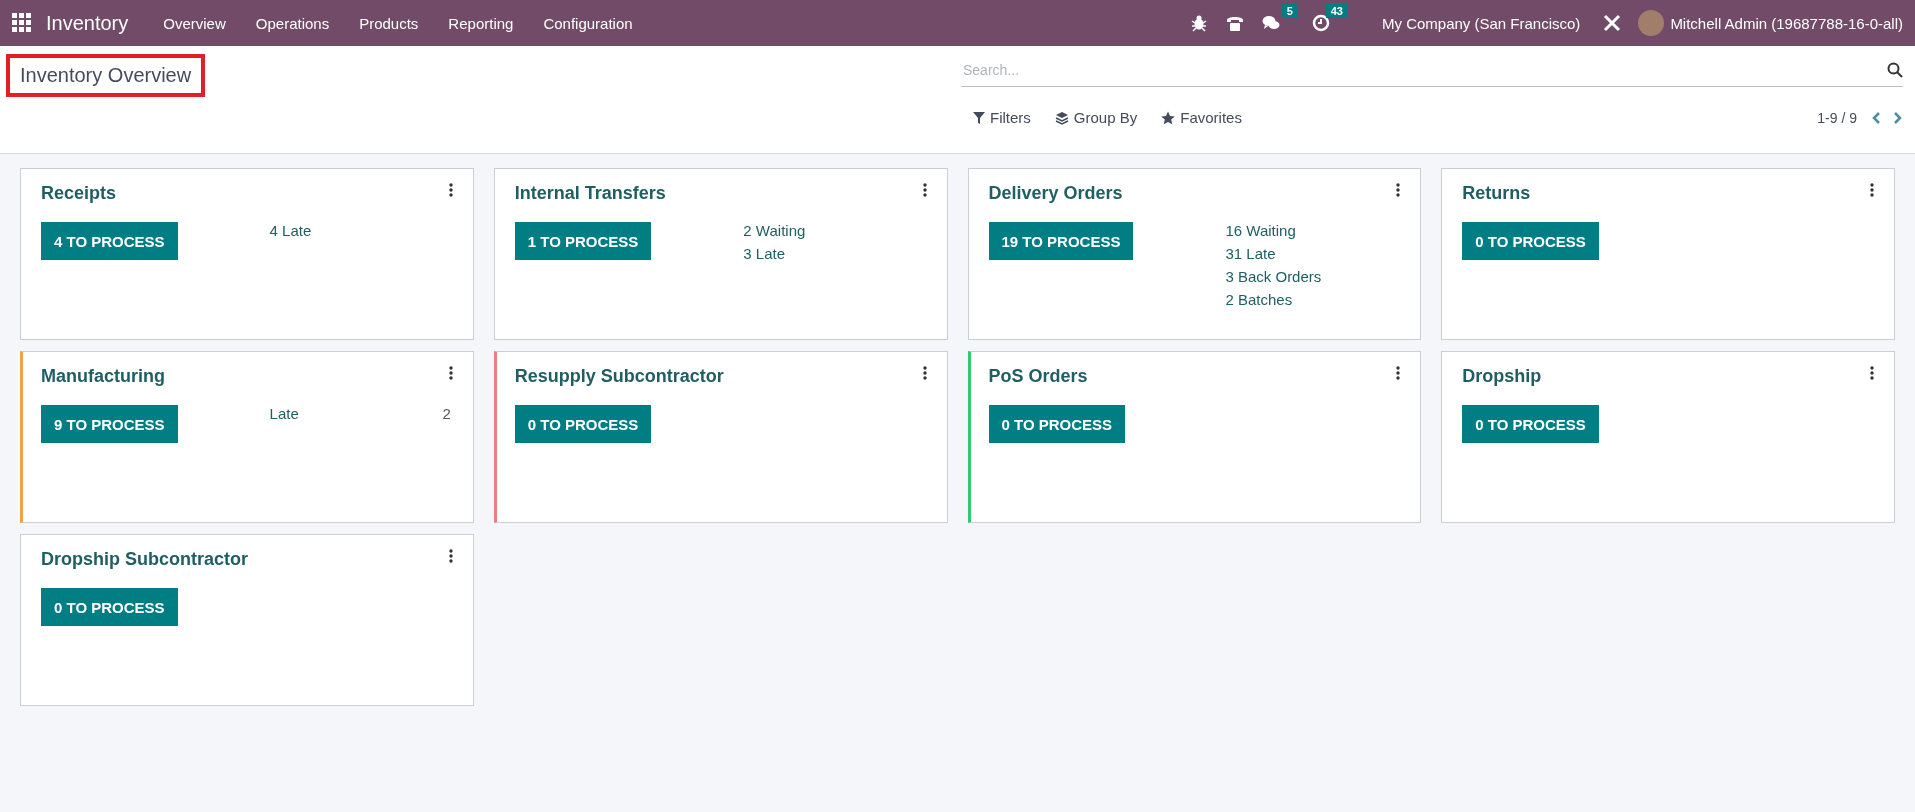 This screenshot has width=1915, height=812. Describe the element at coordinates (1312, 299) in the screenshot. I see `stat-link: 2 Batches` at that location.